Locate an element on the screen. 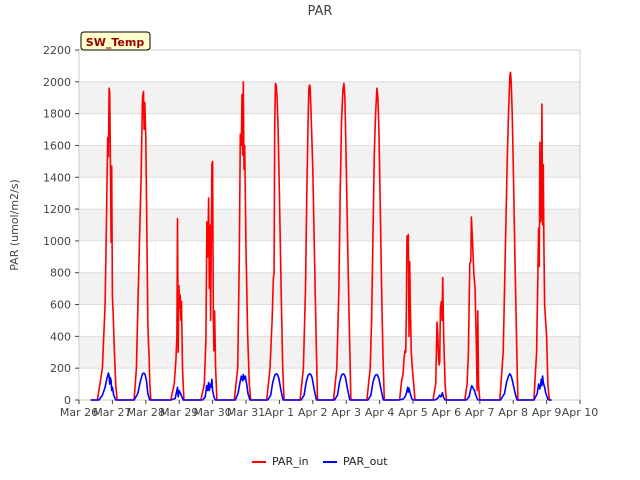  y-tick-label: 400 is located at coordinates (60, 336).